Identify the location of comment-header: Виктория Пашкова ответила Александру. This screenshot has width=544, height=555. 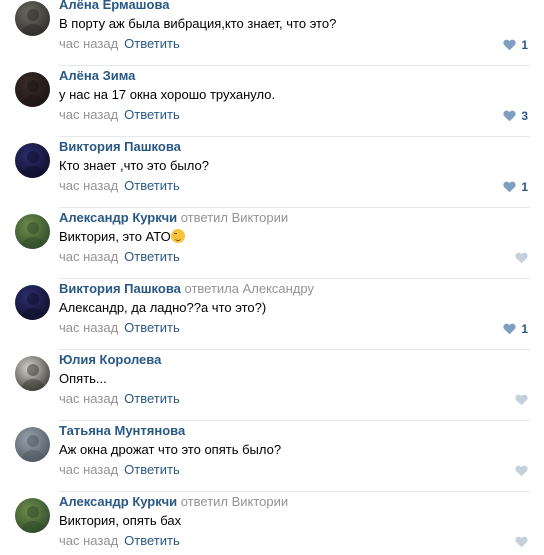
(186, 288).